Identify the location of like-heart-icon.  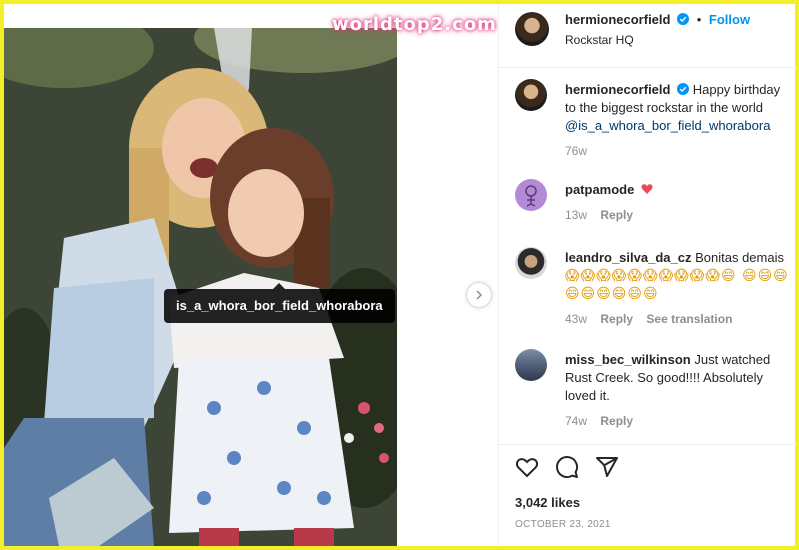
(527, 467).